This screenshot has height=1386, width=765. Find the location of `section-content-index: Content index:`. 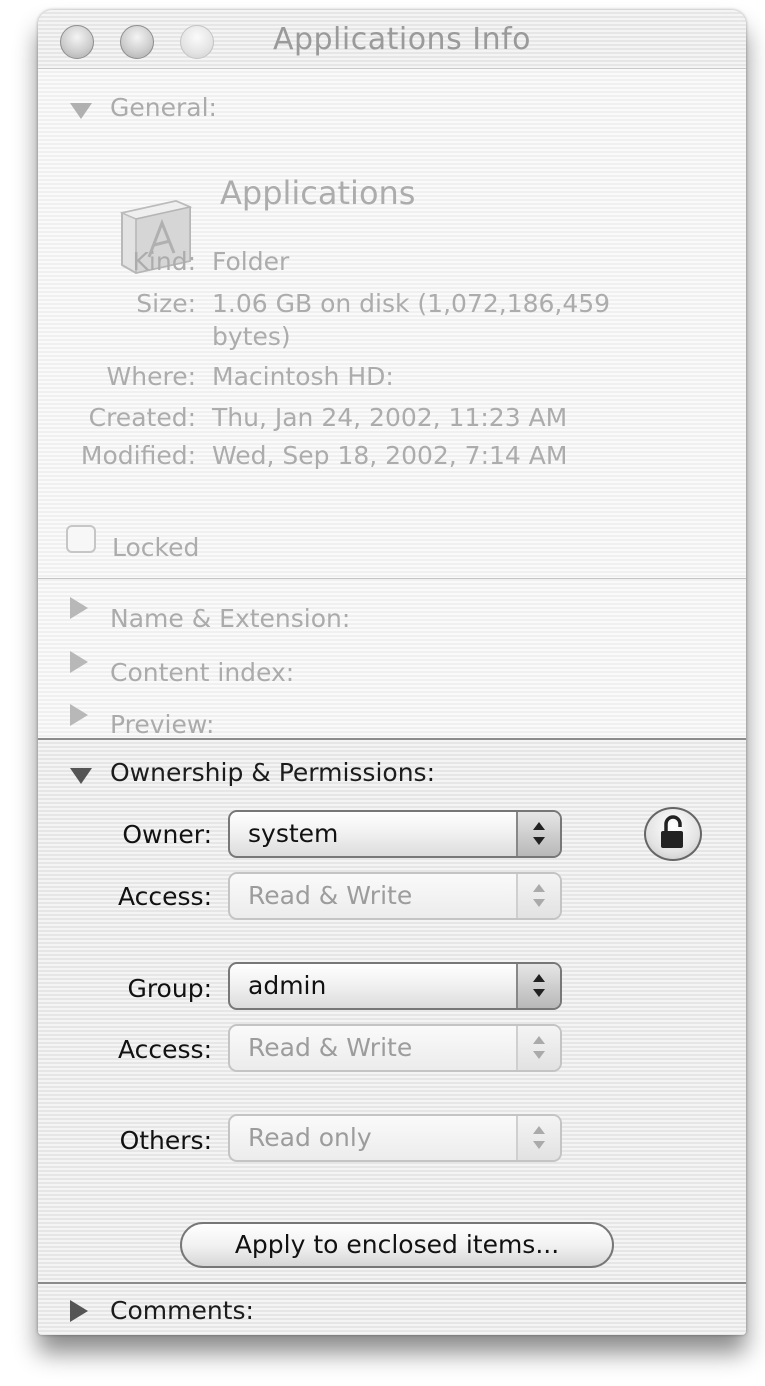

section-content-index: Content index: is located at coordinates (202, 672).